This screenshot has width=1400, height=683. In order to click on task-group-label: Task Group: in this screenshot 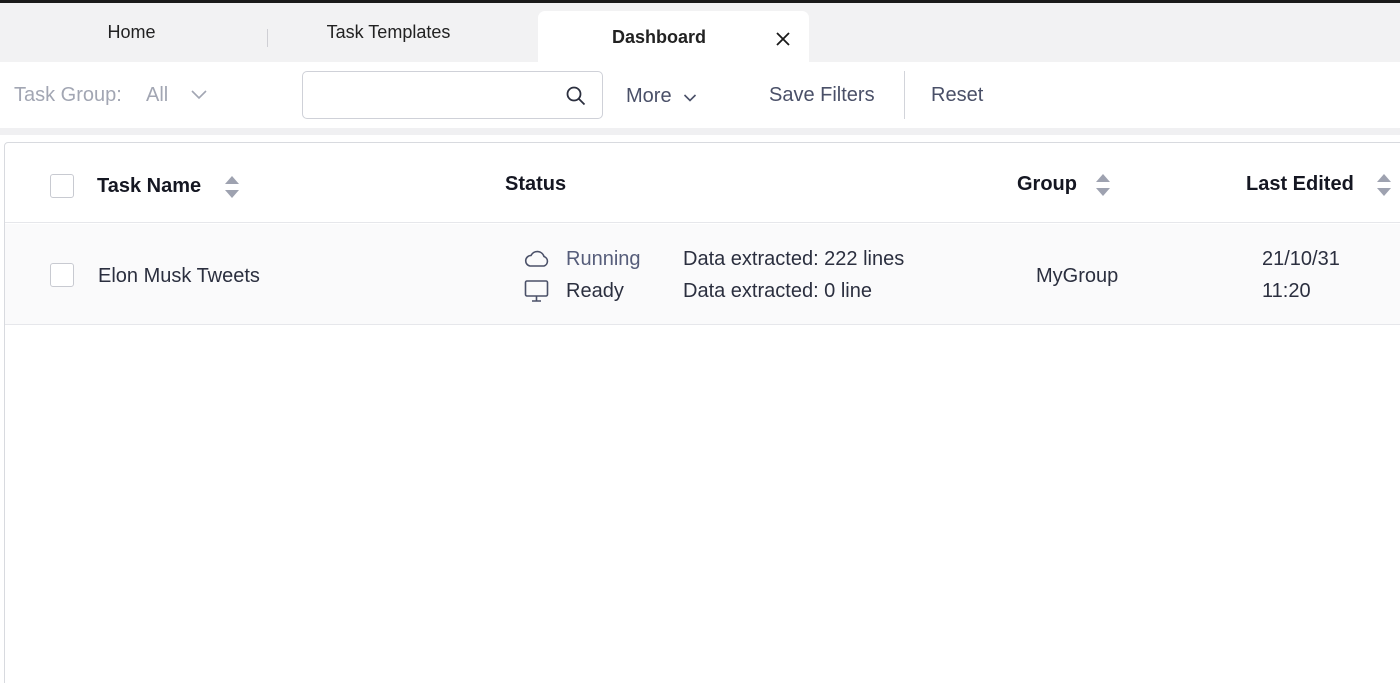, I will do `click(68, 95)`.